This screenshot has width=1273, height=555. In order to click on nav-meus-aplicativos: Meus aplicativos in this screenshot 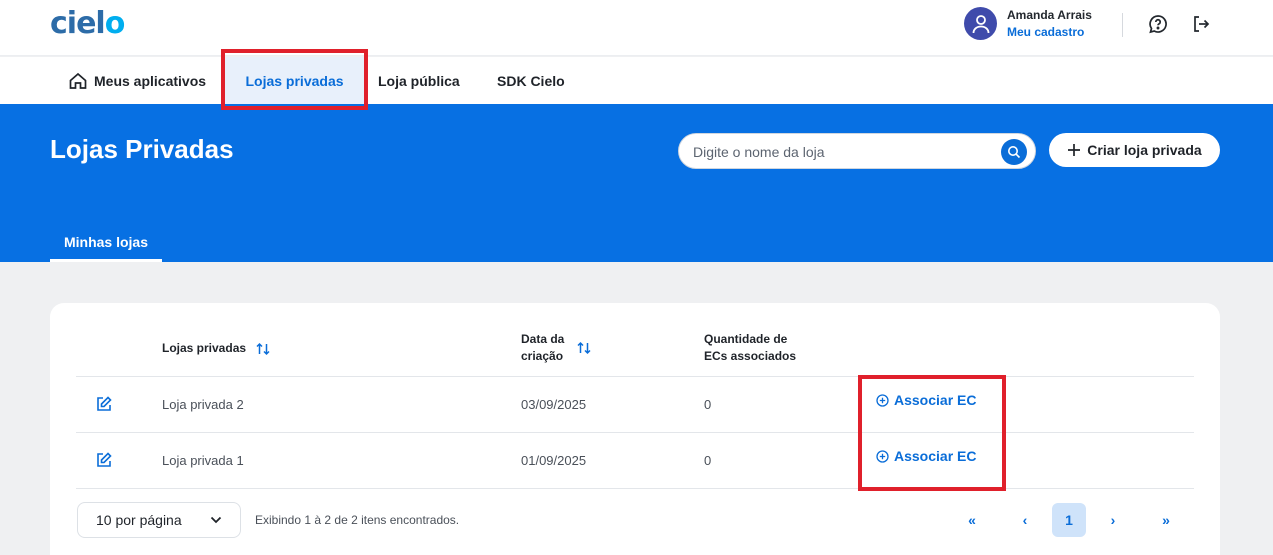, I will do `click(137, 80)`.